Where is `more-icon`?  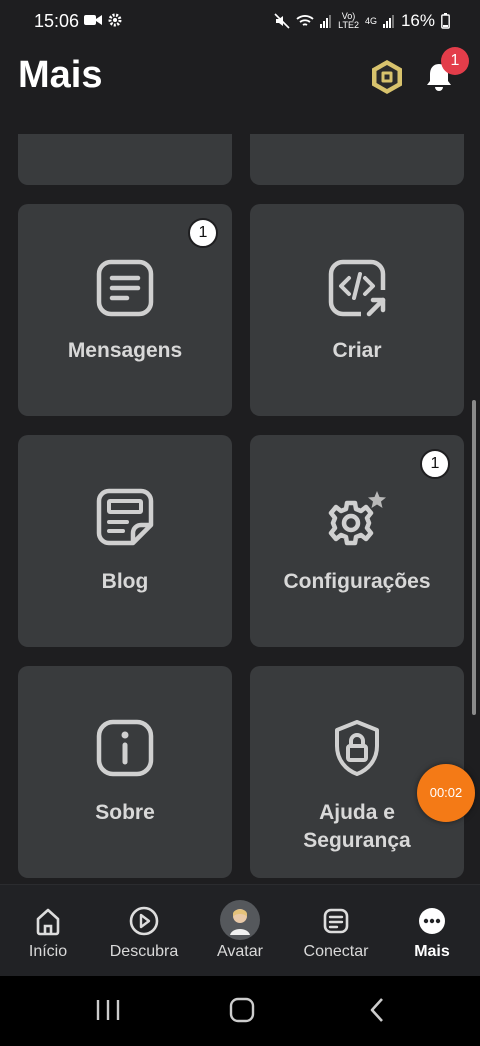
more-icon is located at coordinates (432, 921).